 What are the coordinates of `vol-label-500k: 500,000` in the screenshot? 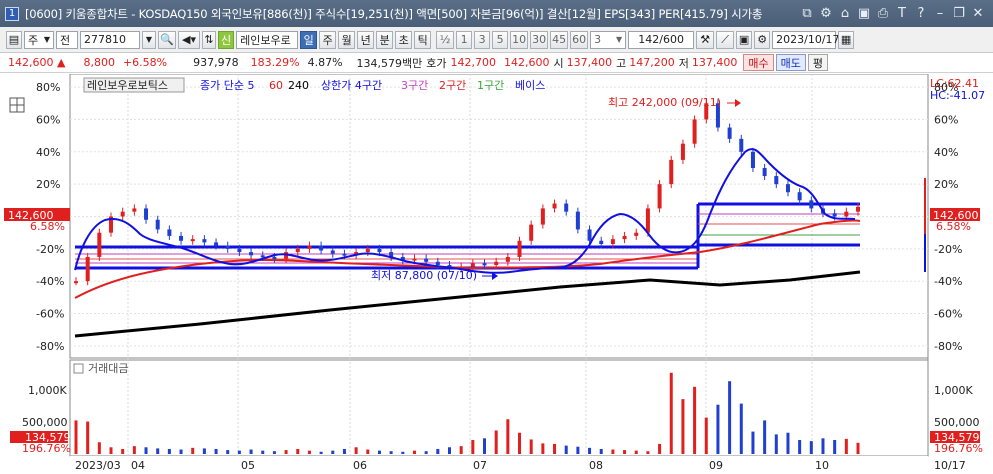 It's located at (45, 422).